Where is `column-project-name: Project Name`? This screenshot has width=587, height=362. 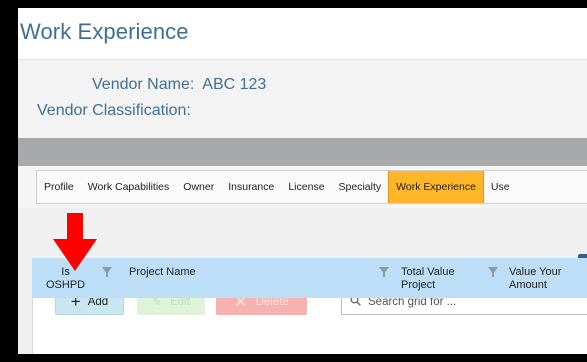 column-project-name: Project Name is located at coordinates (162, 272).